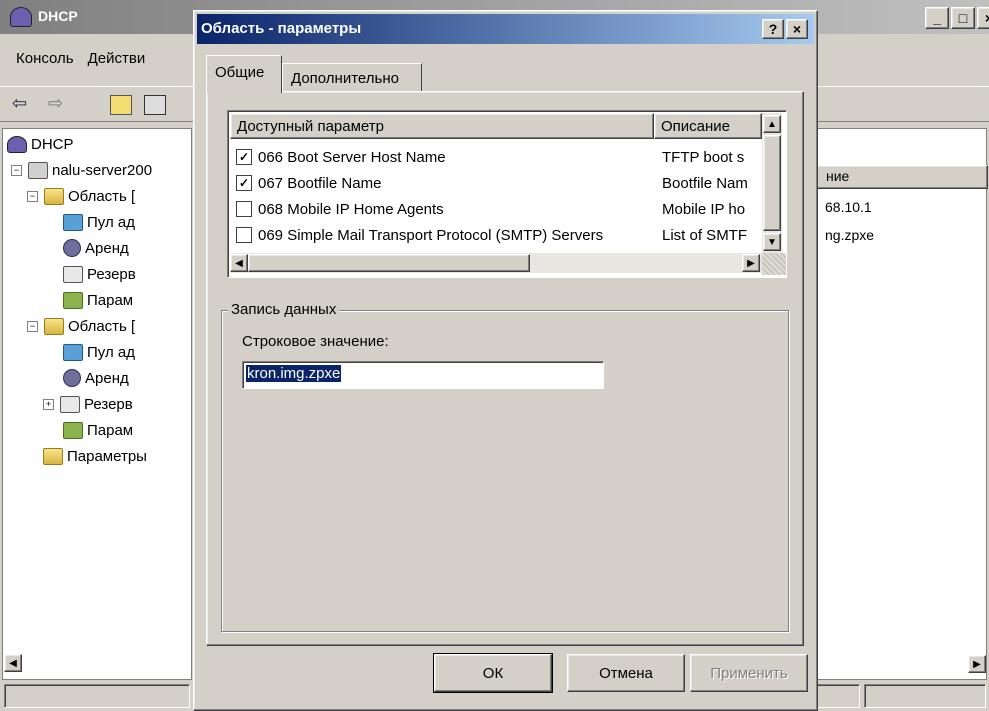 This screenshot has height=711, width=989. Describe the element at coordinates (341, 157) in the screenshot. I see `list-item: ✓ 066 Boot Server Host Name` at that location.